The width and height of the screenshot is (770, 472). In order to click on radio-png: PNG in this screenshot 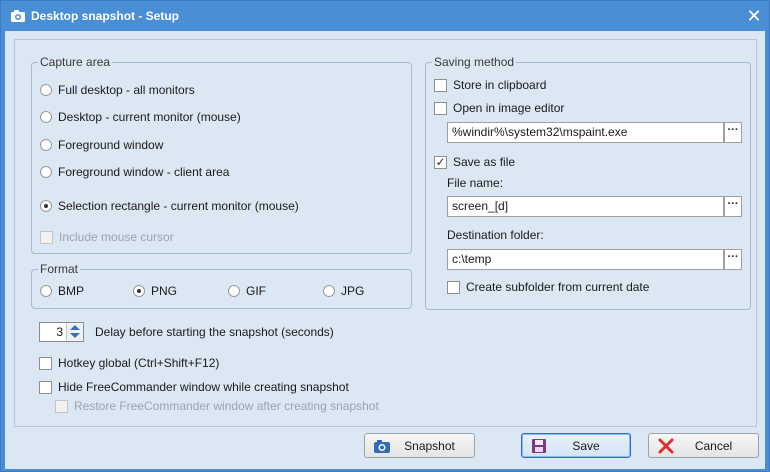, I will do `click(155, 291)`.